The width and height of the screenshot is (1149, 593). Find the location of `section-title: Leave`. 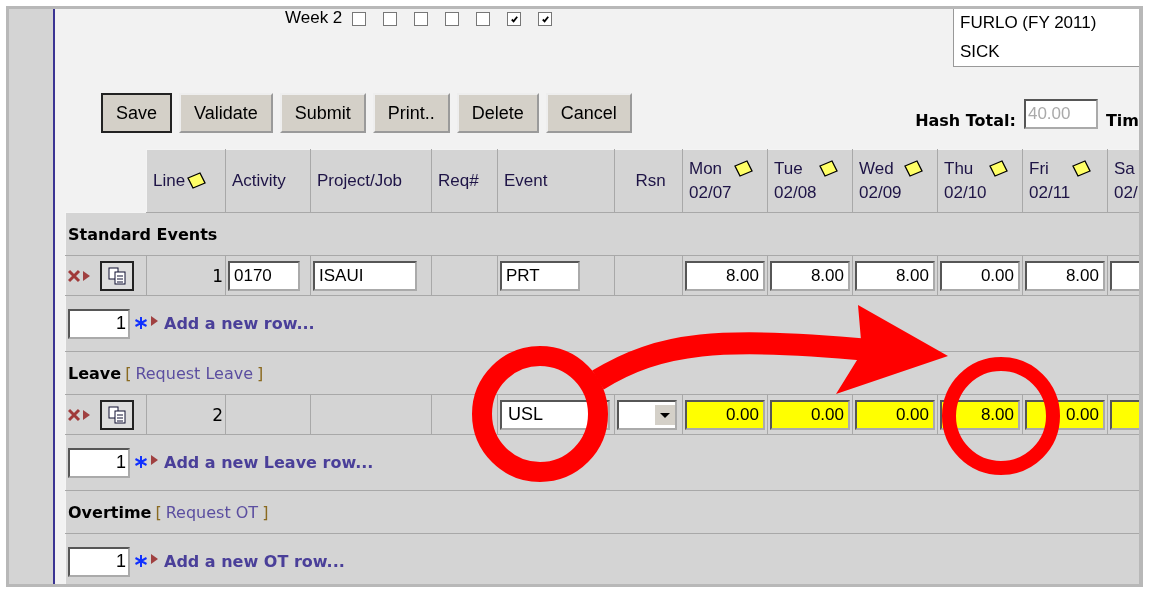

section-title: Leave is located at coordinates (95, 373).